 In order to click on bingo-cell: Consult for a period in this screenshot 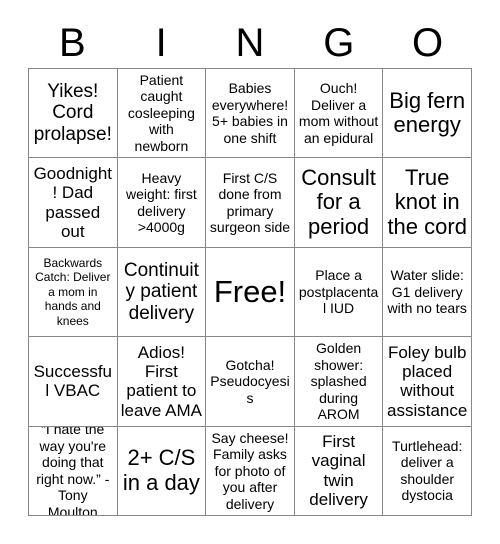, I will do `click(339, 203)`.